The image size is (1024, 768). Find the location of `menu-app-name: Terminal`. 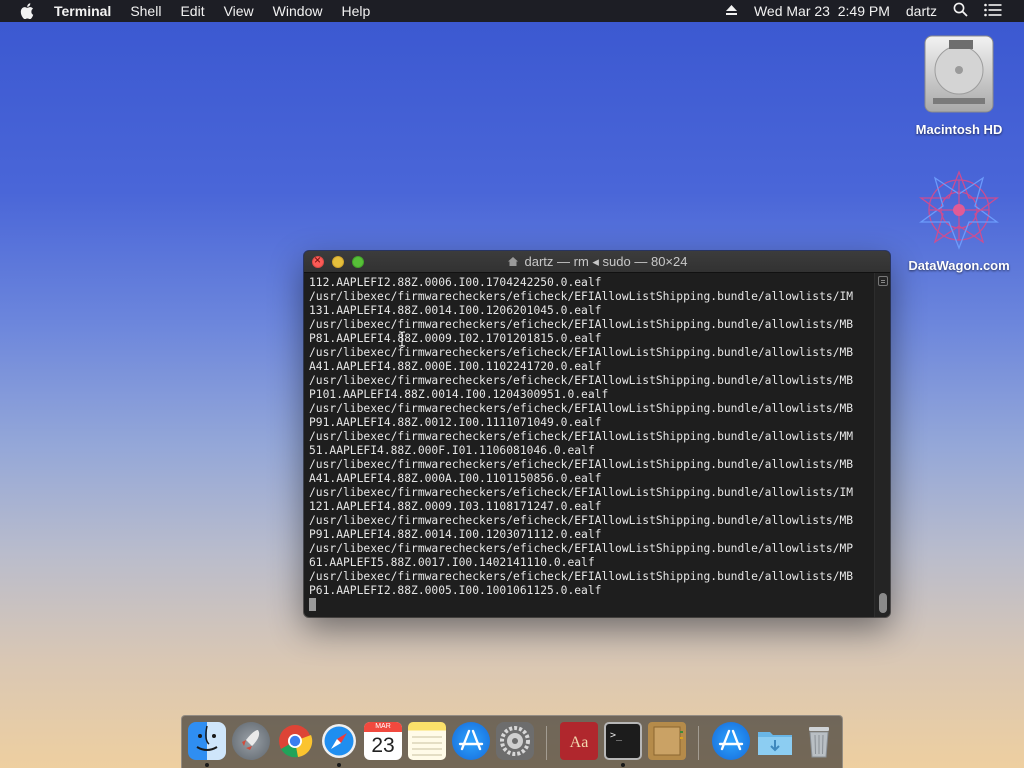

menu-app-name: Terminal is located at coordinates (82, 11).